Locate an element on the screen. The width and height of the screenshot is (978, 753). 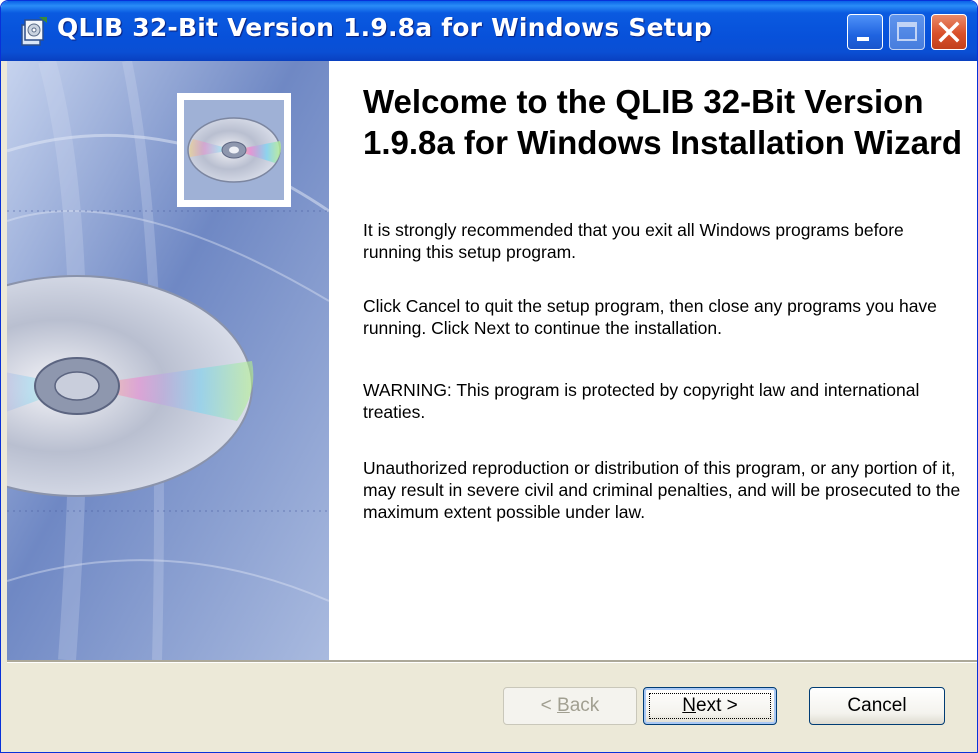
maximize-button is located at coordinates (907, 32).